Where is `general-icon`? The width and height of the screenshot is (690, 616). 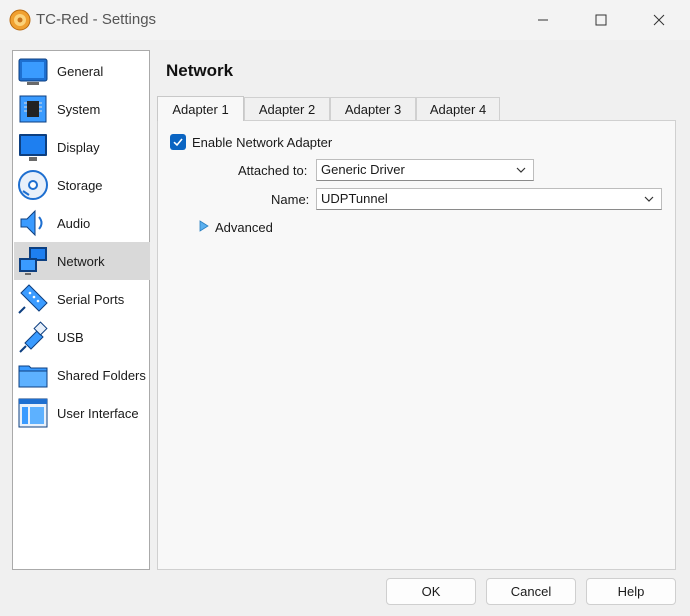 general-icon is located at coordinates (33, 71).